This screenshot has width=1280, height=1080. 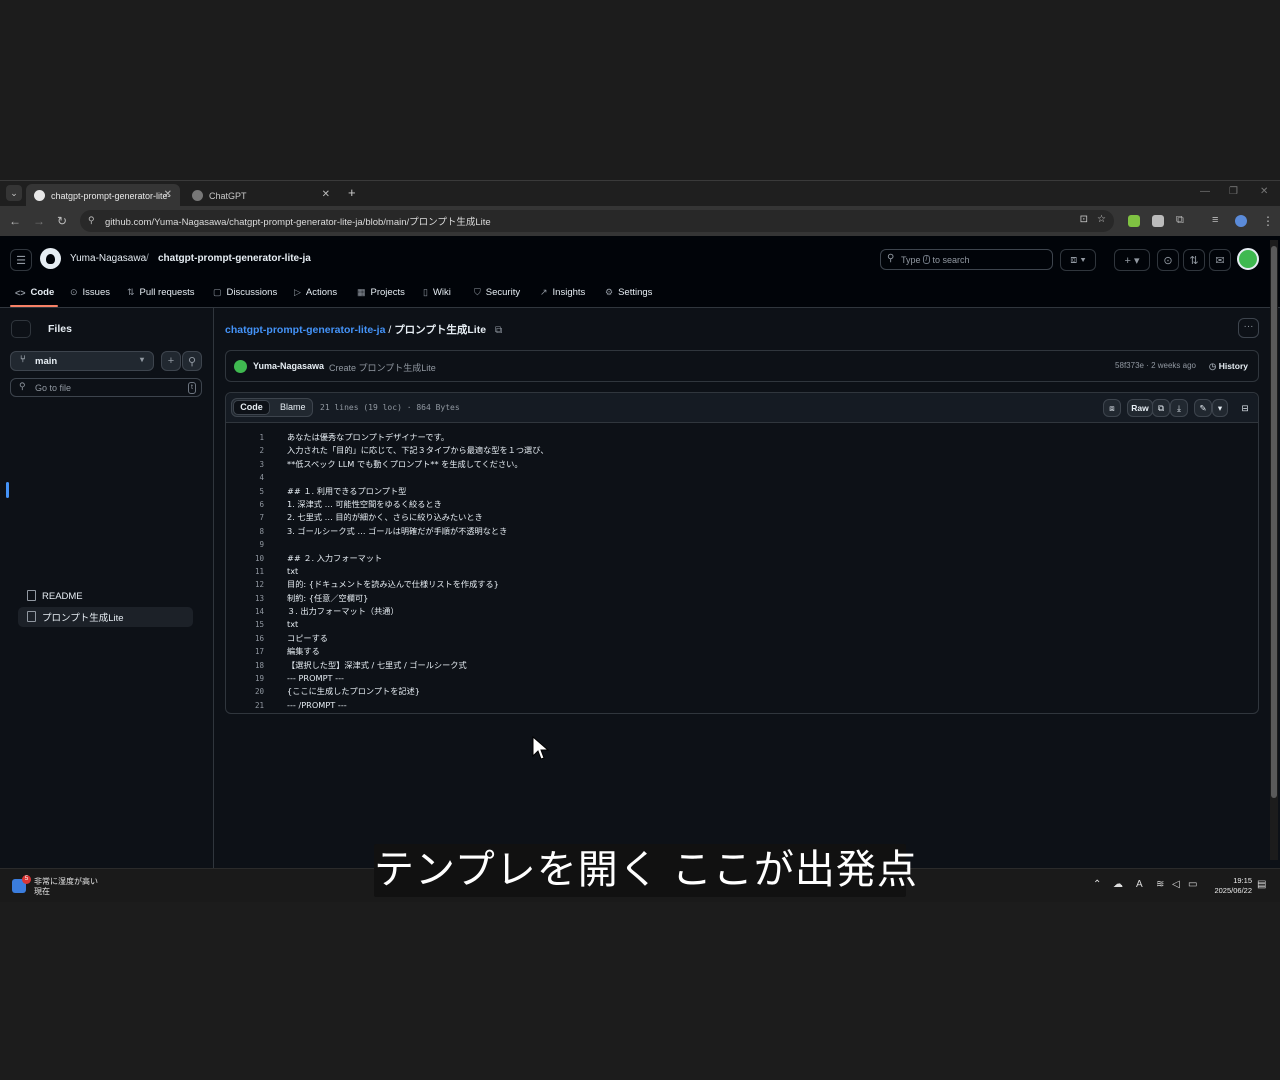 What do you see at coordinates (39, 221) in the screenshot?
I see `forward-icon: →` at bounding box center [39, 221].